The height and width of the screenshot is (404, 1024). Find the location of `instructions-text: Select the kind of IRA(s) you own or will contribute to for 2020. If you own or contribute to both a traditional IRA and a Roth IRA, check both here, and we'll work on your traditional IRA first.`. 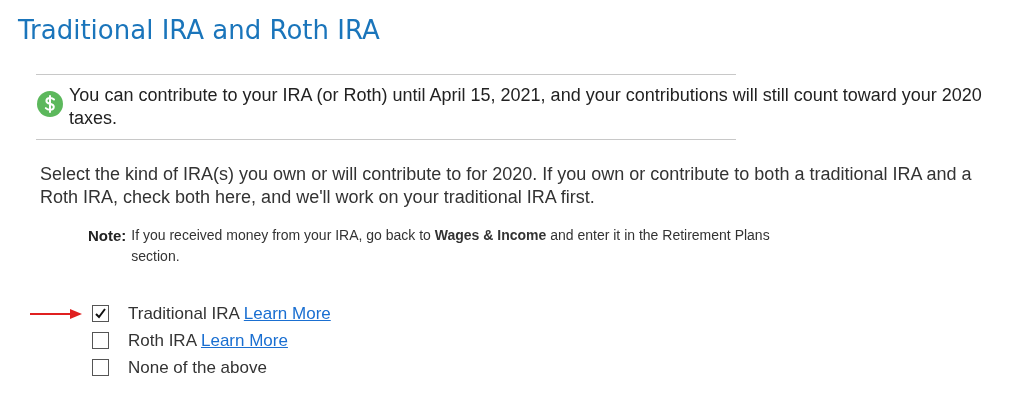

instructions-text: Select the kind of IRA(s) you own or will contribute to for 2020. If you own or contribute to both a traditional IRA and a Roth IRA, check both here, and we'll work on your traditional IRA first. is located at coordinates (506, 186).